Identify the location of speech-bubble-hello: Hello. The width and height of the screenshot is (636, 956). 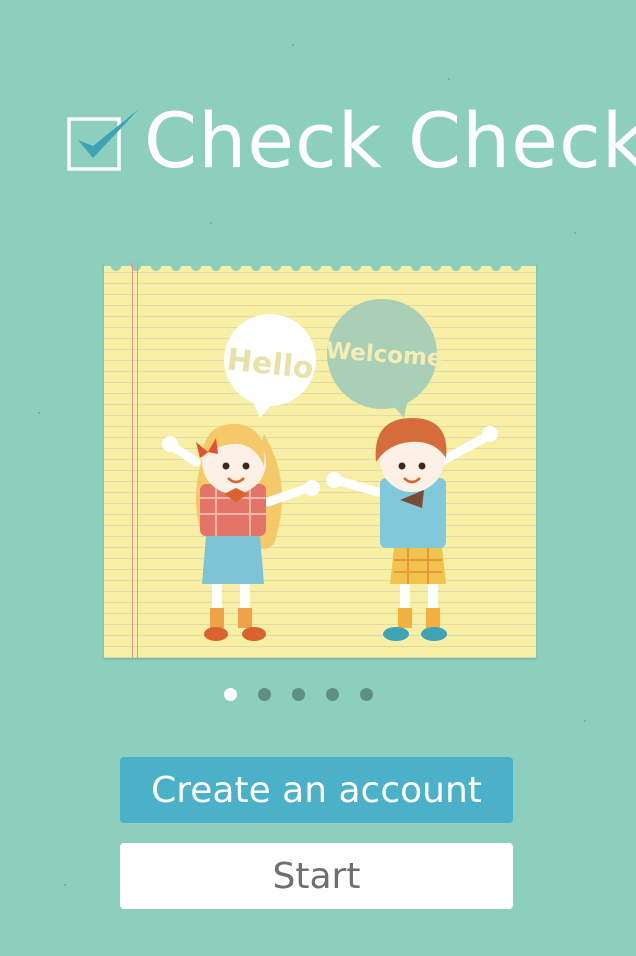
(270, 366).